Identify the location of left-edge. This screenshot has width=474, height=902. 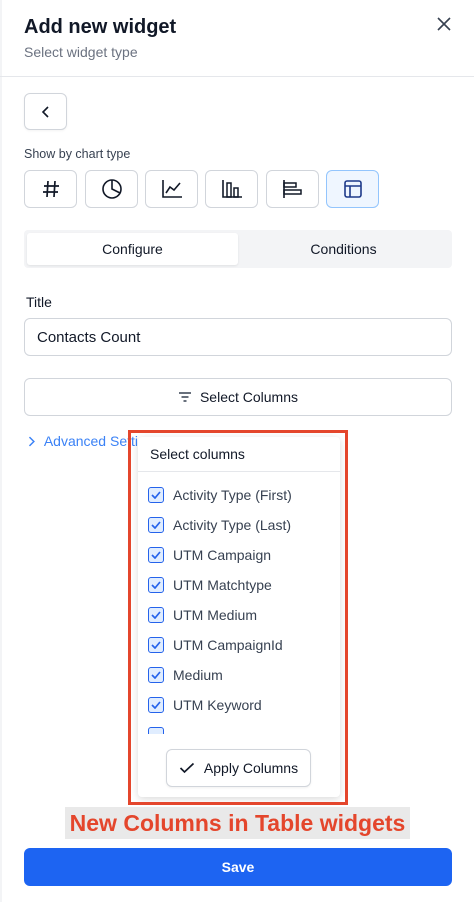
(1, 451).